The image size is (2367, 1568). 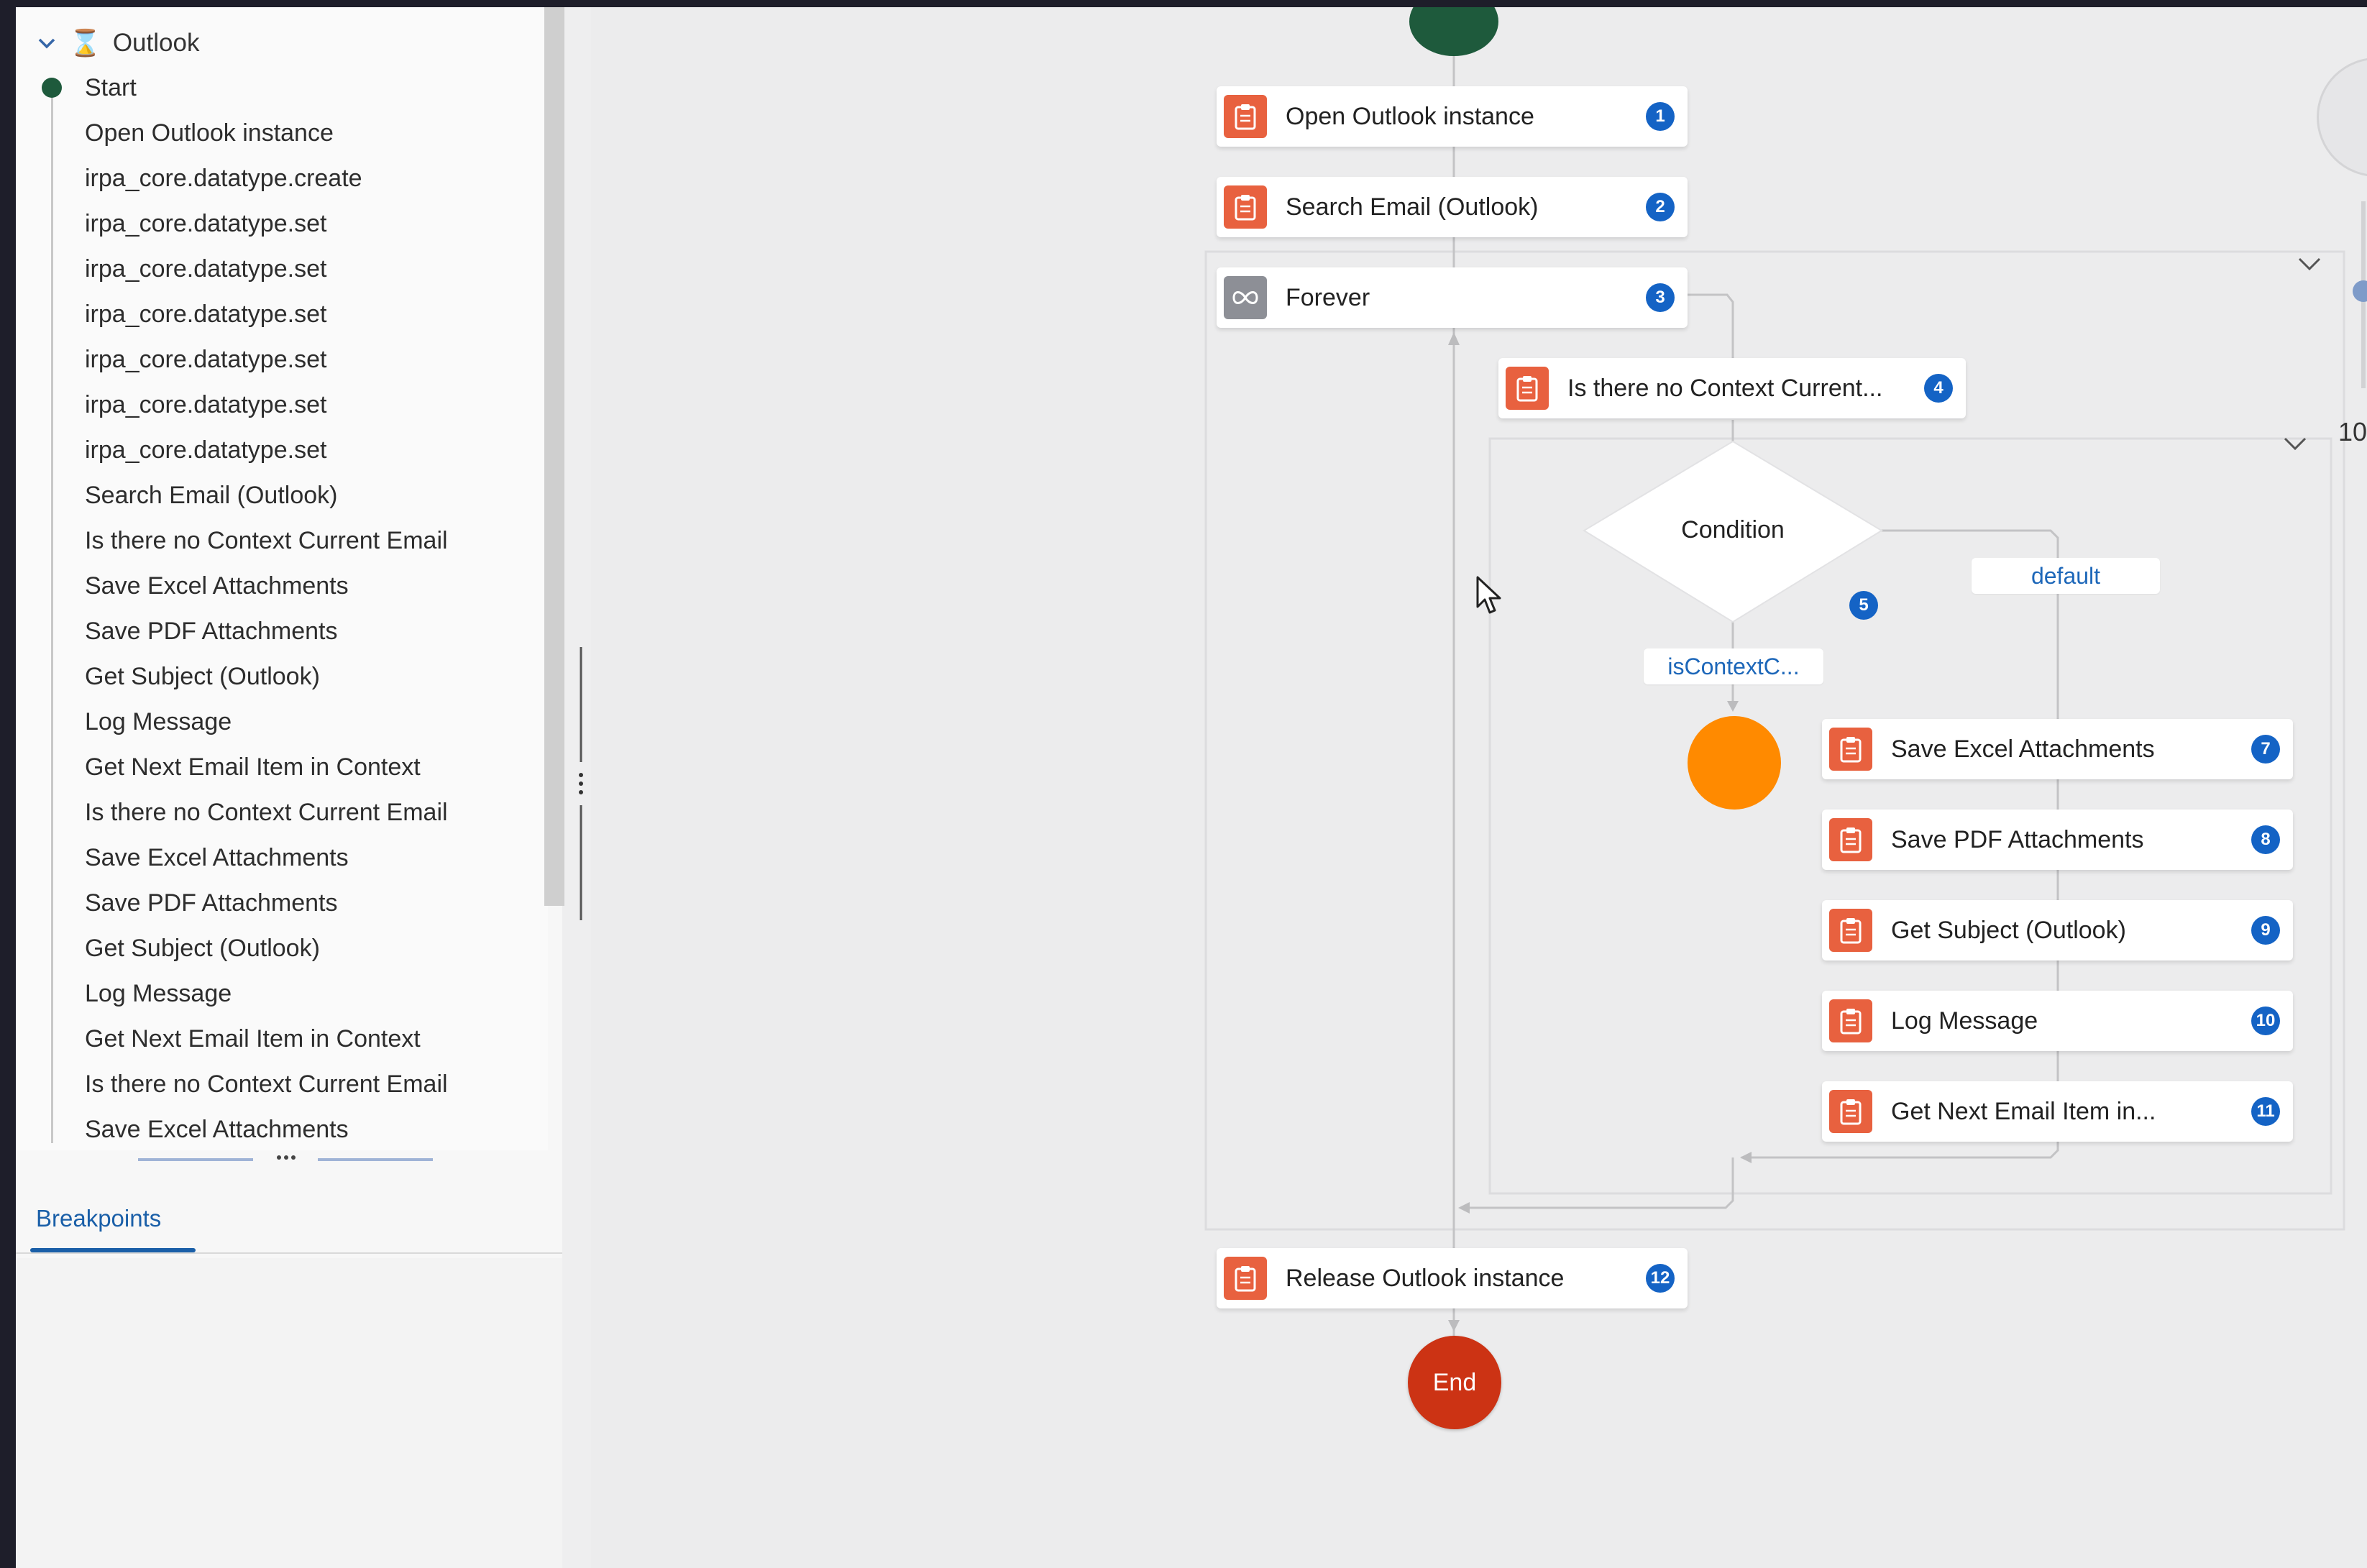 What do you see at coordinates (85, 43) in the screenshot?
I see `hourglass-icon: ⌛` at bounding box center [85, 43].